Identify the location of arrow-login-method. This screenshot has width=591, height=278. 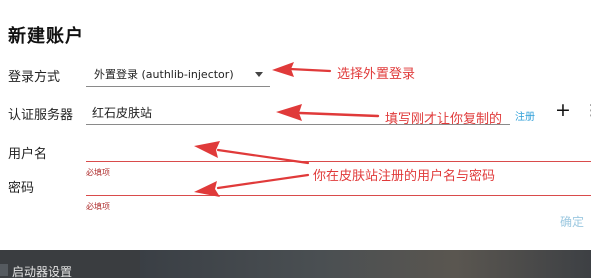
(310, 70).